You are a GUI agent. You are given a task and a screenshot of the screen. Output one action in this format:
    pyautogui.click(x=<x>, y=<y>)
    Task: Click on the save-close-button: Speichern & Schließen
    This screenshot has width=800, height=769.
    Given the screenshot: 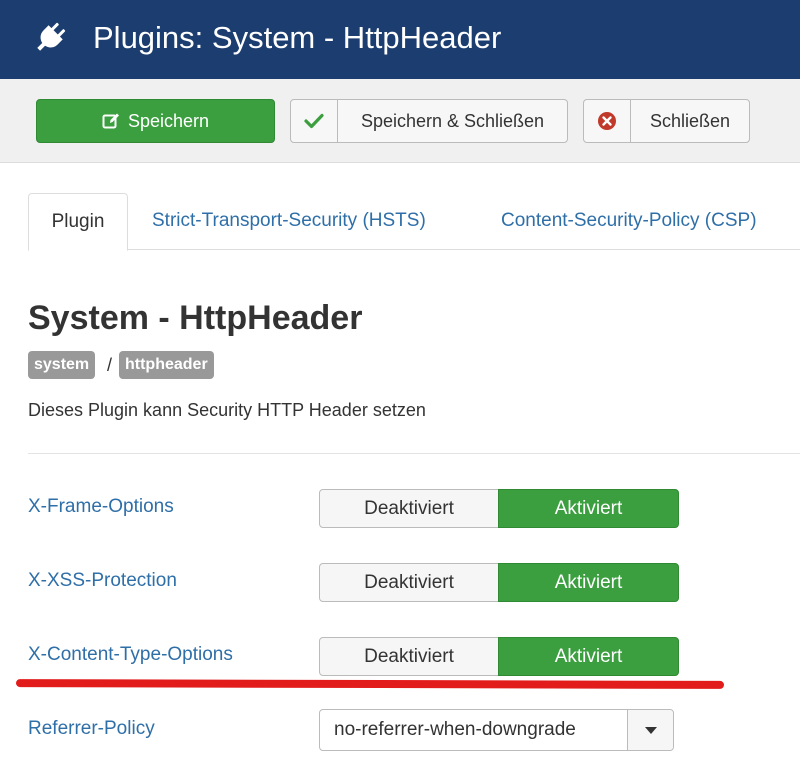 What is the action you would take?
    pyautogui.click(x=429, y=121)
    